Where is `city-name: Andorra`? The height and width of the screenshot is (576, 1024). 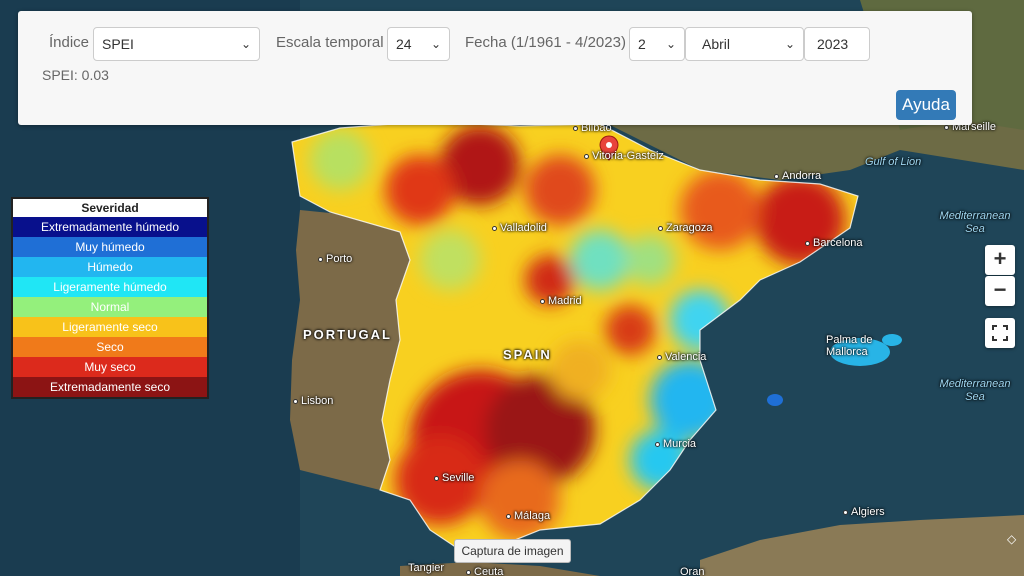 city-name: Andorra is located at coordinates (802, 176).